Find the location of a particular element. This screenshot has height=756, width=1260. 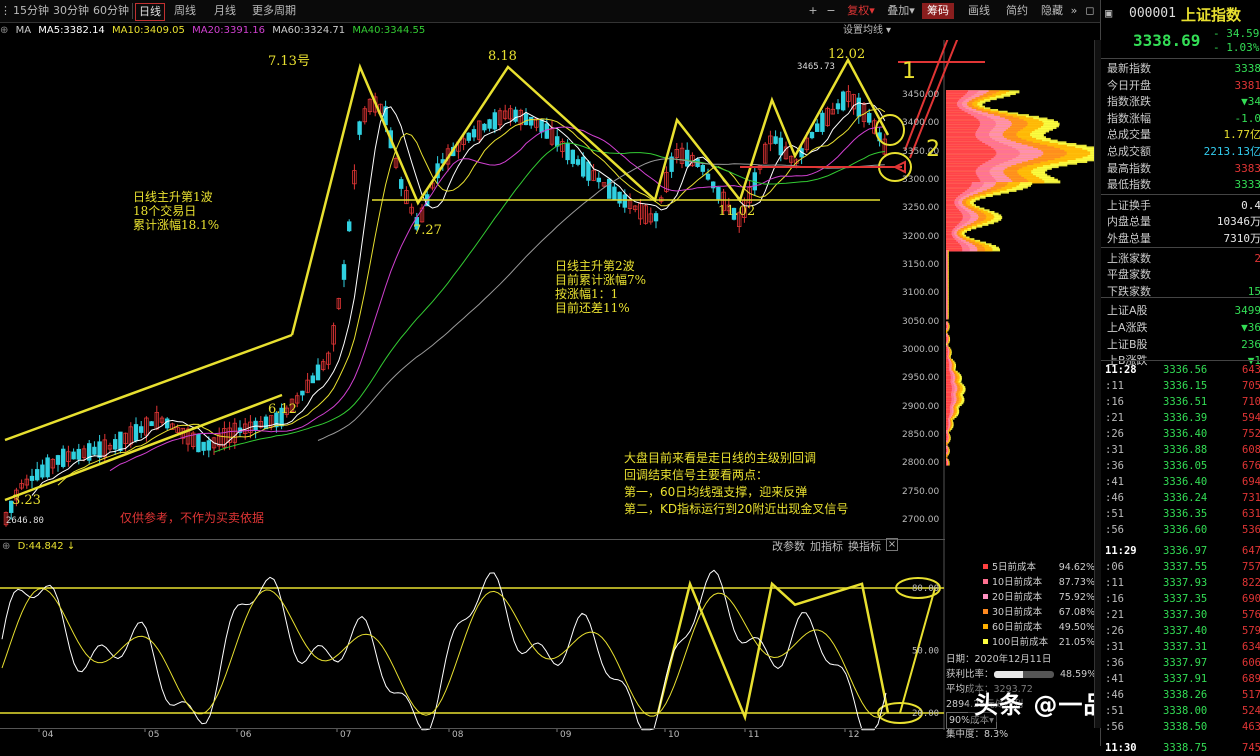

tick-row: :26 3337.40 579 is located at coordinates (1182, 631).